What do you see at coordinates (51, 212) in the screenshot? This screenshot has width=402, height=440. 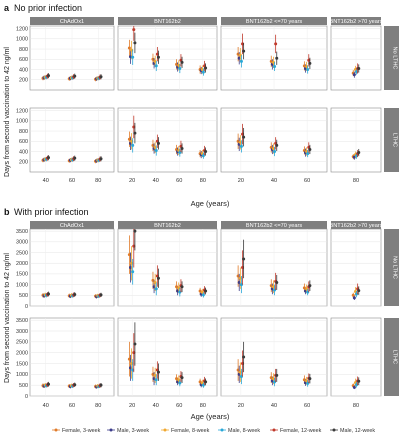 I see `panel-b-title: With prior infection` at bounding box center [51, 212].